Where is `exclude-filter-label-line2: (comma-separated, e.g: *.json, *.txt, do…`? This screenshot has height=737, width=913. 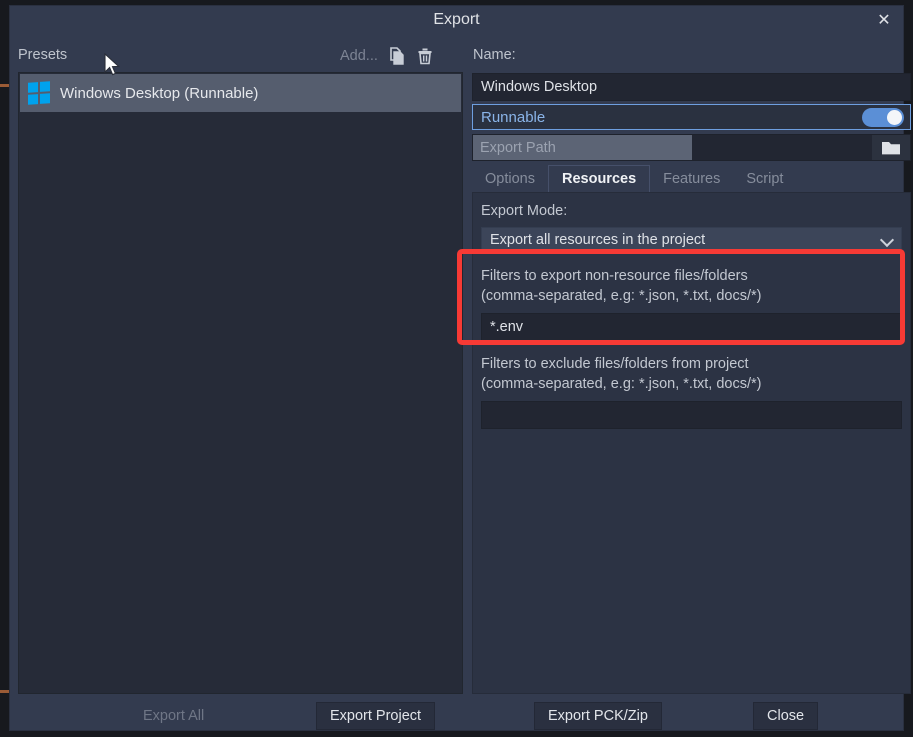
exclude-filter-label-line2: (comma-separated, e.g: *.json, *.txt, do… is located at coordinates (621, 384).